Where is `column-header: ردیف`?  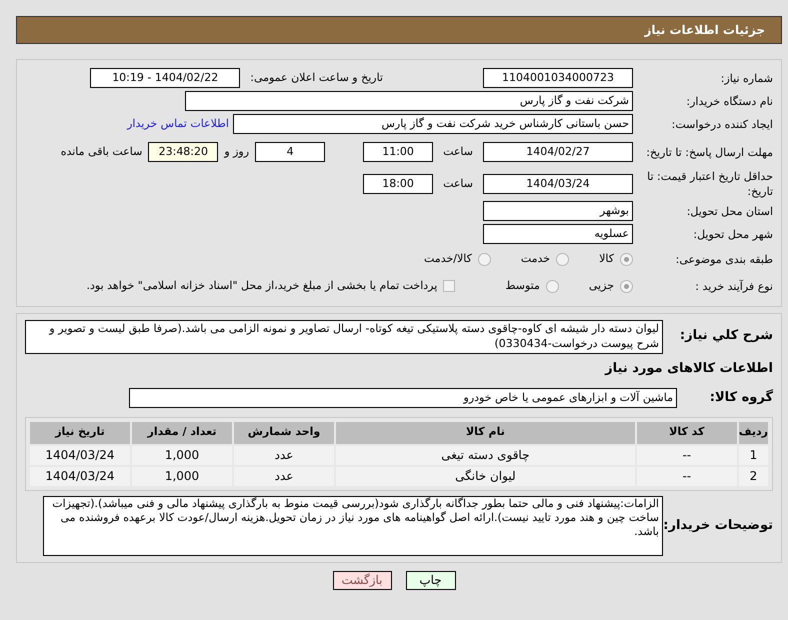
column-header: ردیف is located at coordinates (753, 433).